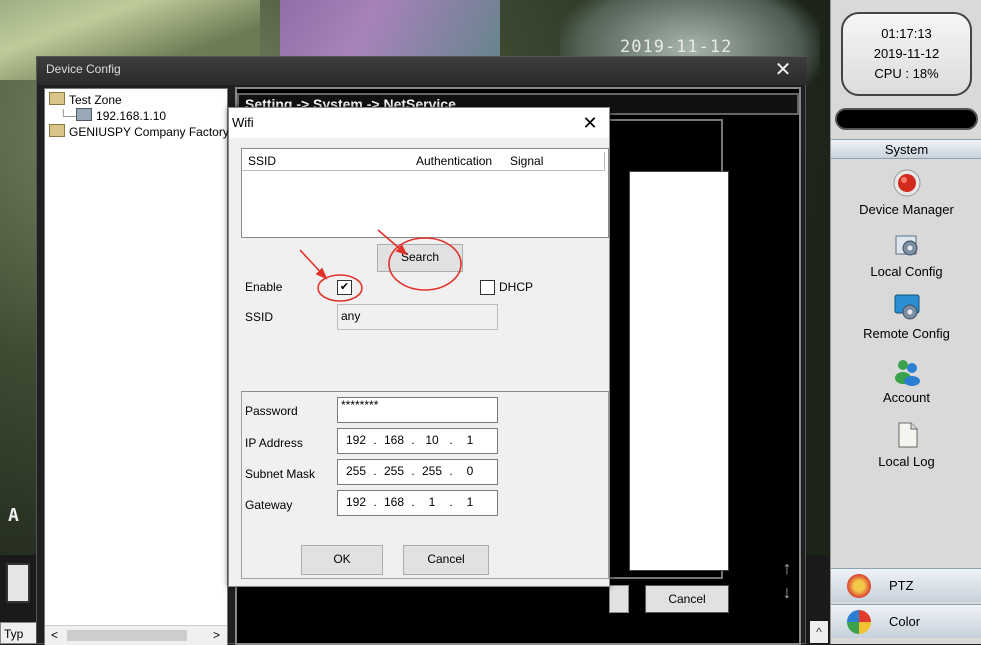  Describe the element at coordinates (460, 161) in the screenshot. I see `column-header-authentication: Authentication` at that location.